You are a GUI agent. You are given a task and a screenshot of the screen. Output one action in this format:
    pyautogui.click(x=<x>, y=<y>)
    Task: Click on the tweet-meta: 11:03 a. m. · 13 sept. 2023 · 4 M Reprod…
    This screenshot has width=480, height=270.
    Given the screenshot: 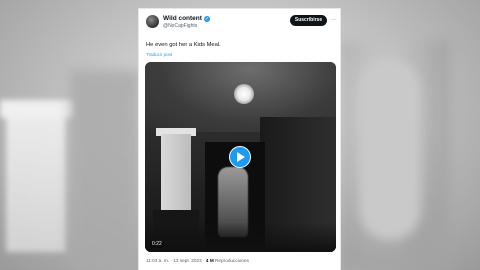 What is the action you would take?
    pyautogui.click(x=197, y=260)
    